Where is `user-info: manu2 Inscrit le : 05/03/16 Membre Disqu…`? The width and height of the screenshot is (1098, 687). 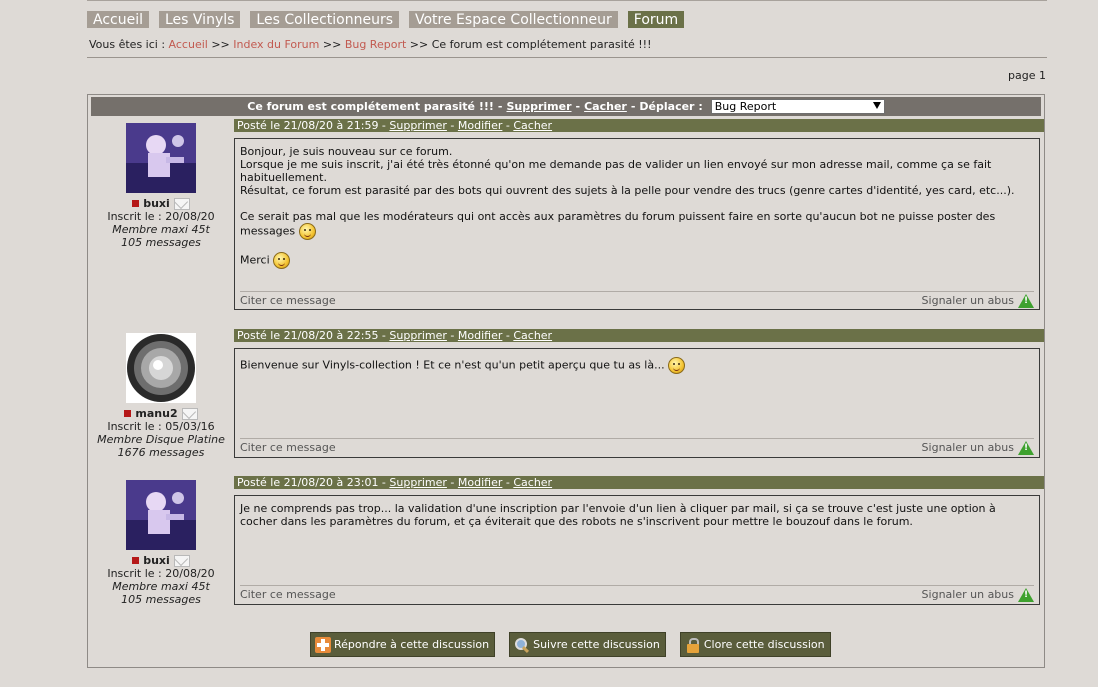
user-info: manu2 Inscrit le : 05/03/16 Membre Disqu… is located at coordinates (161, 396).